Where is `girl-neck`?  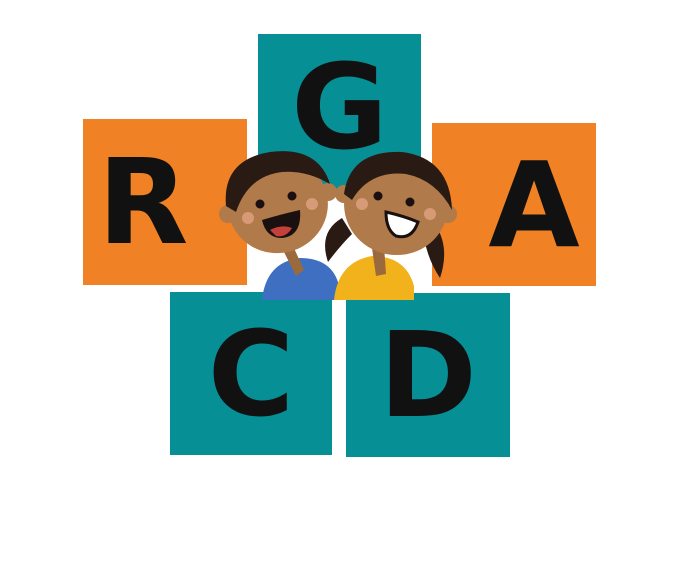
girl-neck is located at coordinates (379, 261).